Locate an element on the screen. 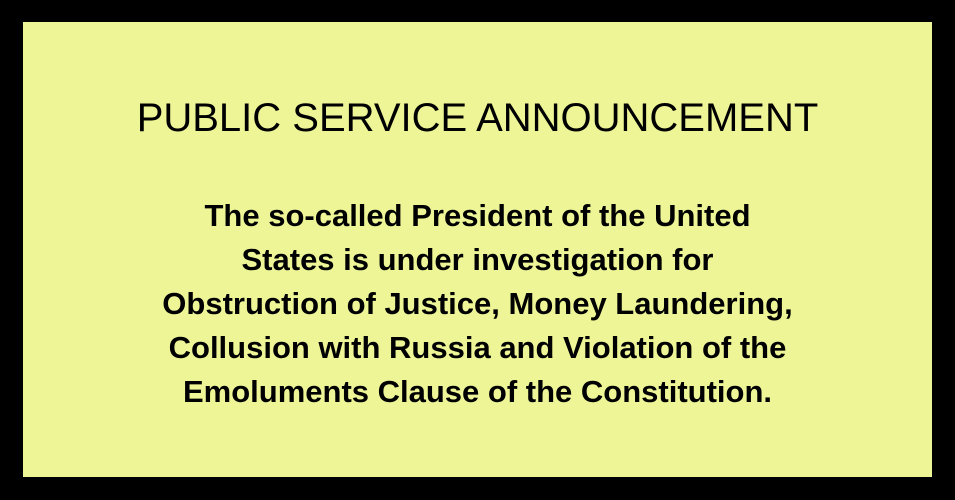  announcement-line-2: States is under investigation for is located at coordinates (477, 259).